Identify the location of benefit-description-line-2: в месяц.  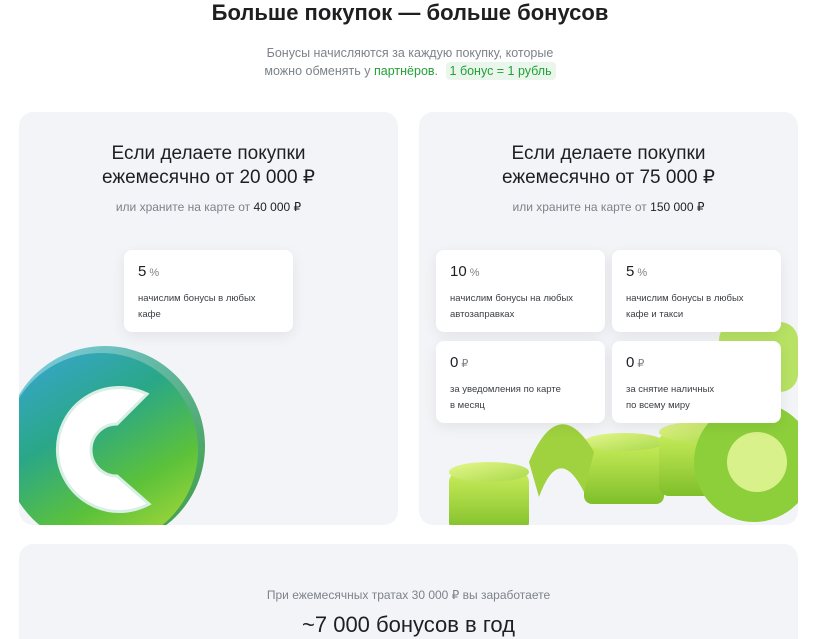
(467, 405).